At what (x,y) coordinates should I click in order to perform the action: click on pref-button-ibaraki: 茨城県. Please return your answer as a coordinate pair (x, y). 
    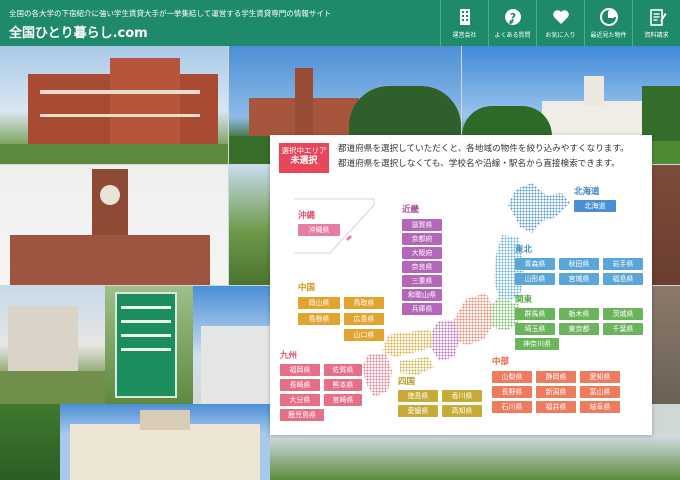
    Looking at the image, I should click on (623, 314).